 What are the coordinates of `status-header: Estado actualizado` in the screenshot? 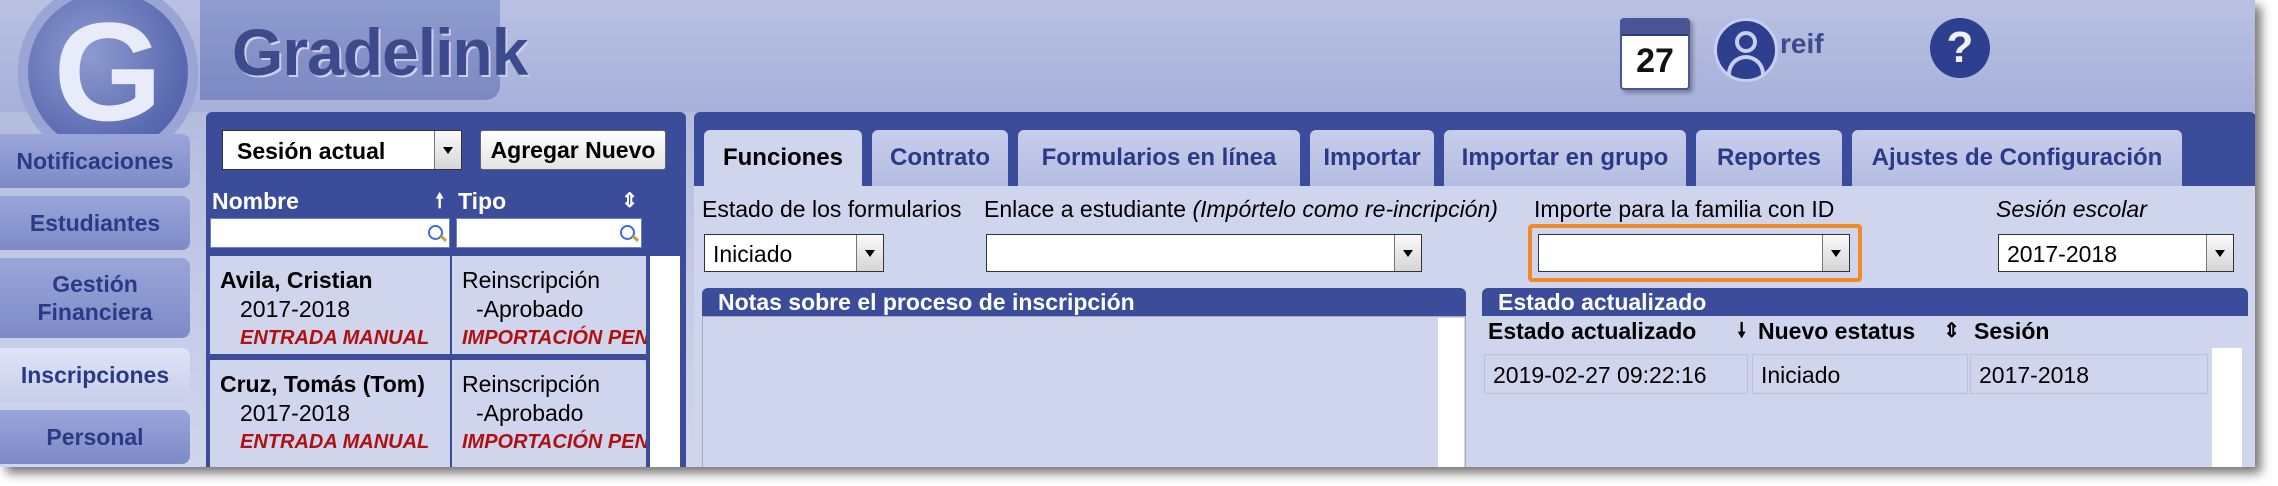 It's located at (1865, 302).